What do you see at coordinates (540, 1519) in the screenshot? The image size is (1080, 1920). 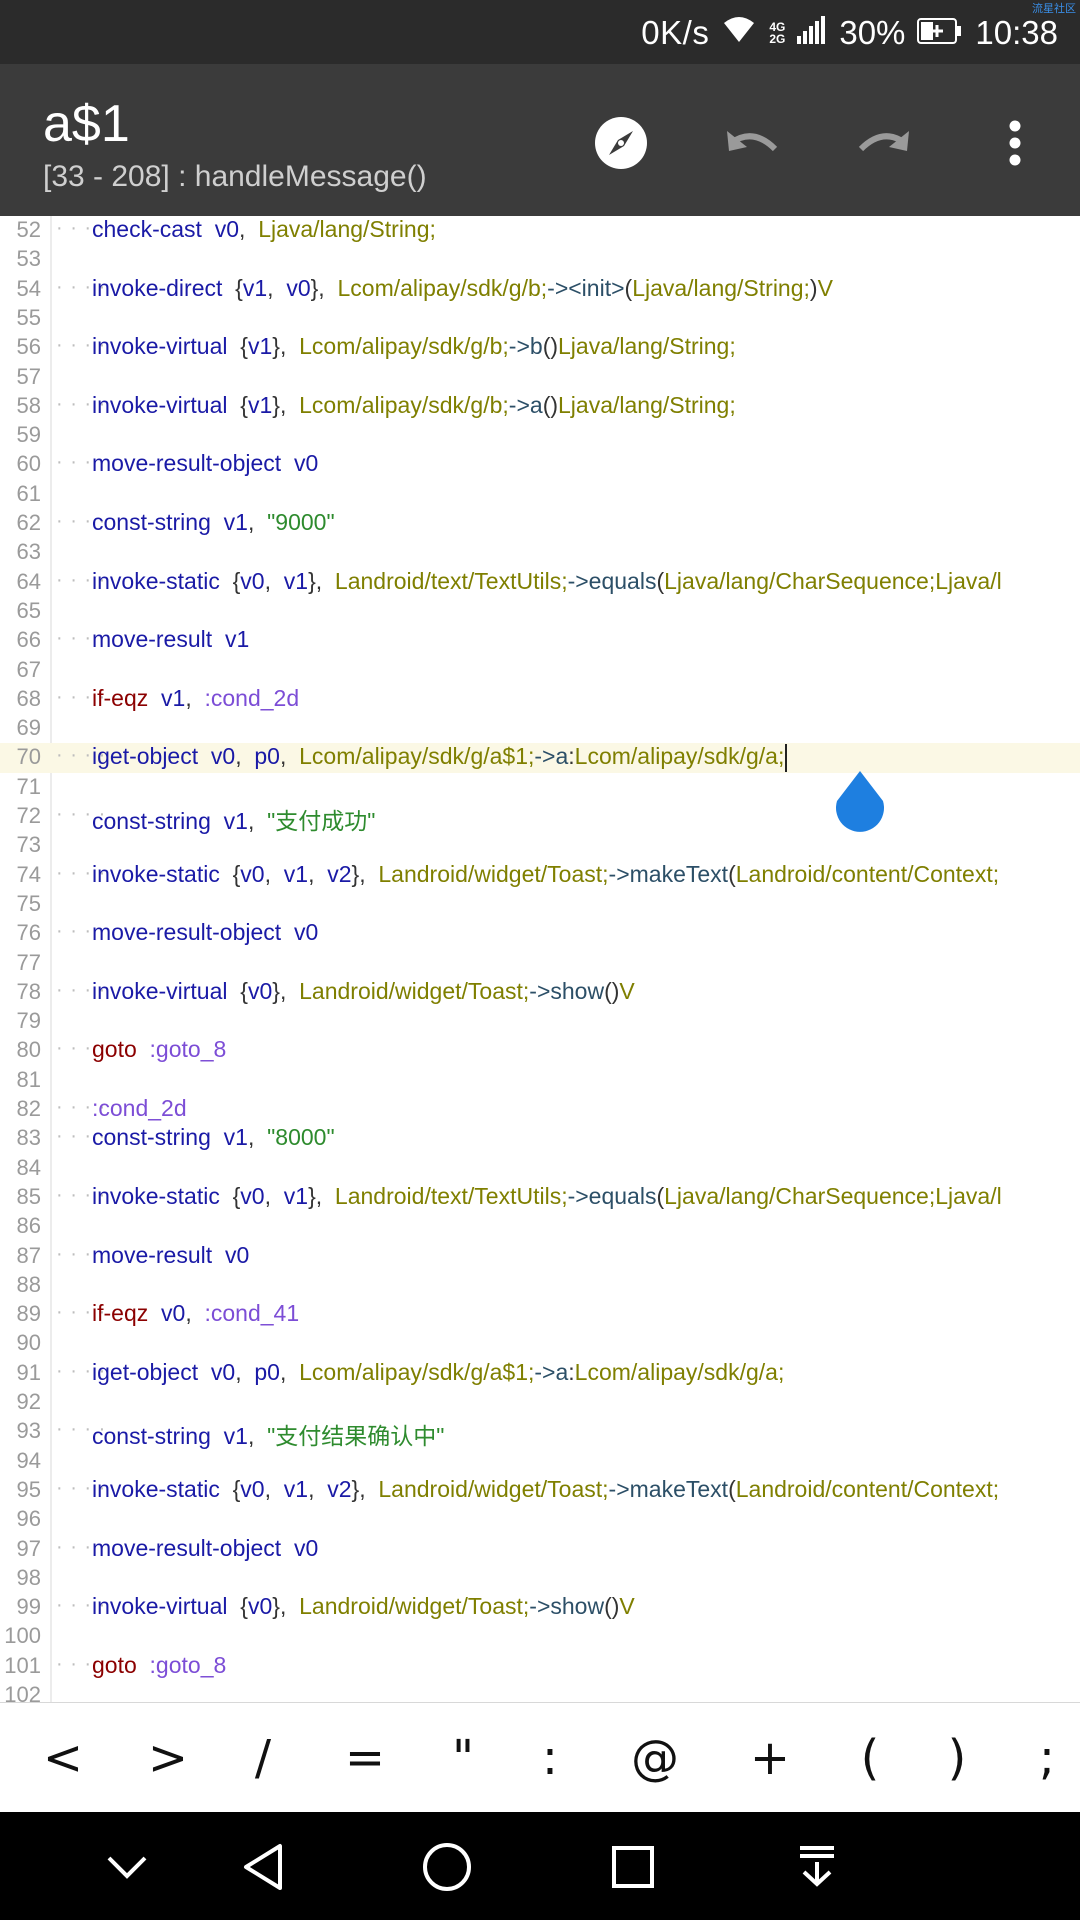 I see `code-line: 96` at bounding box center [540, 1519].